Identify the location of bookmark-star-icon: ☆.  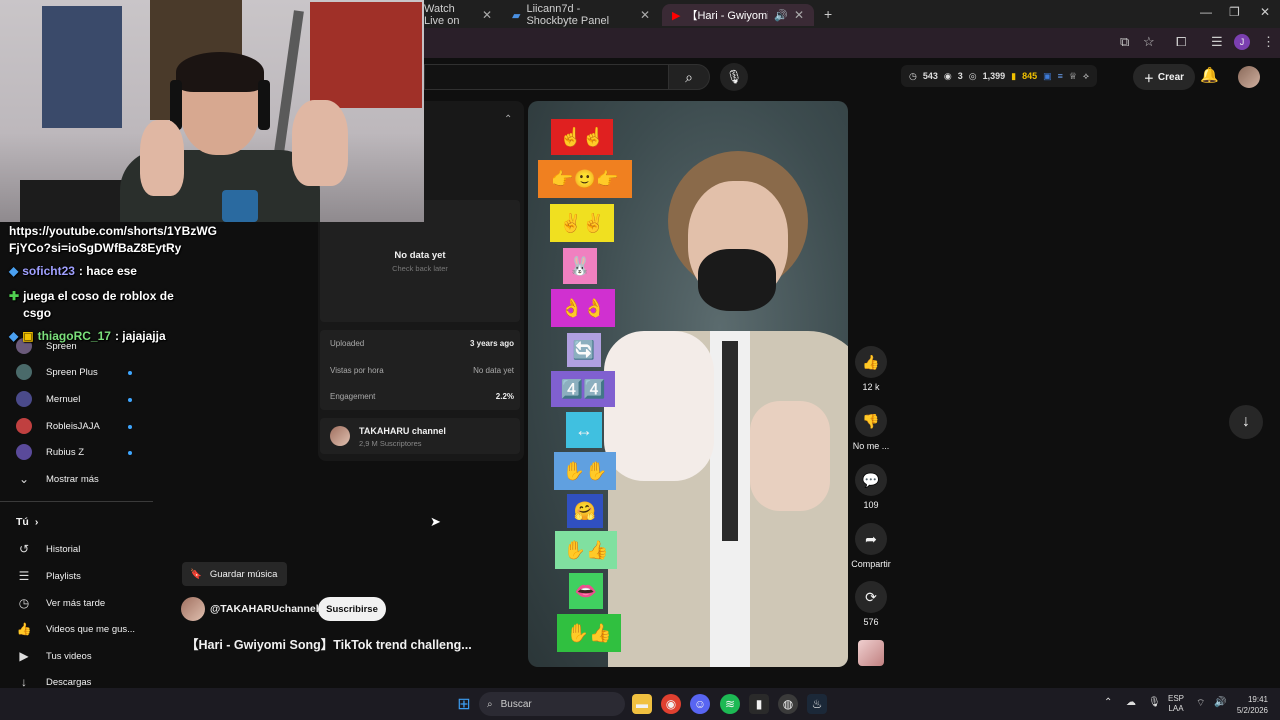
(1149, 42).